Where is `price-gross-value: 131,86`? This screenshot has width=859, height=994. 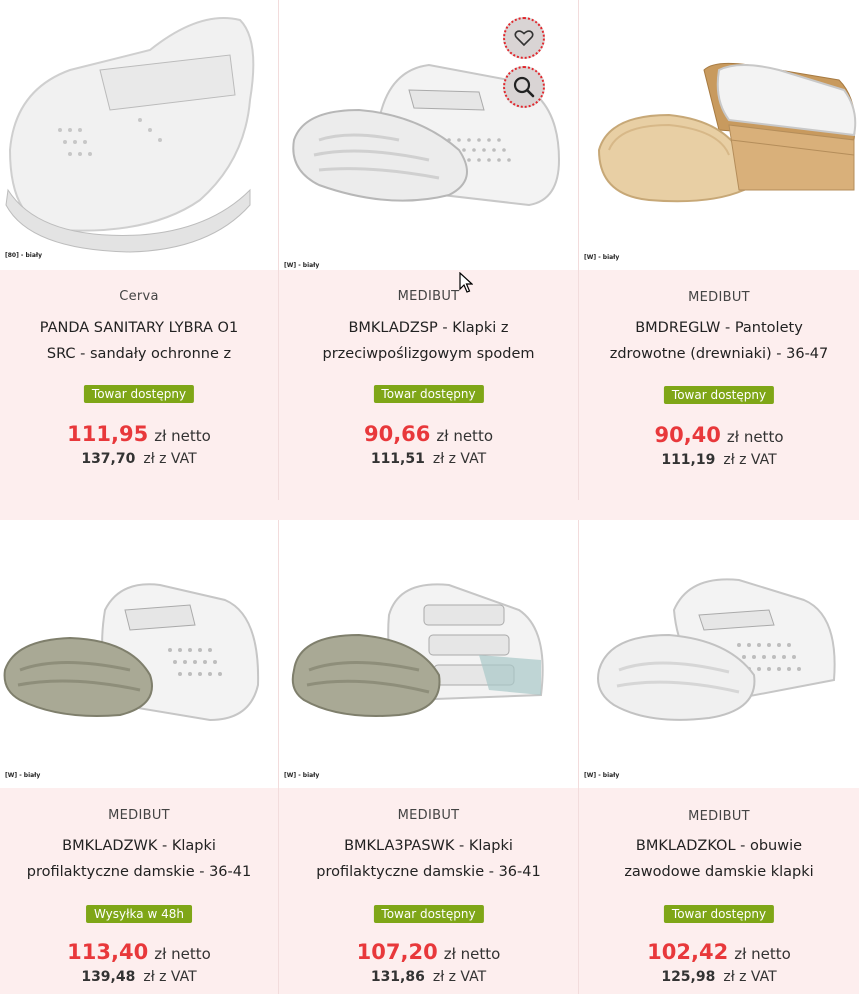 price-gross-value: 131,86 is located at coordinates (397, 977).